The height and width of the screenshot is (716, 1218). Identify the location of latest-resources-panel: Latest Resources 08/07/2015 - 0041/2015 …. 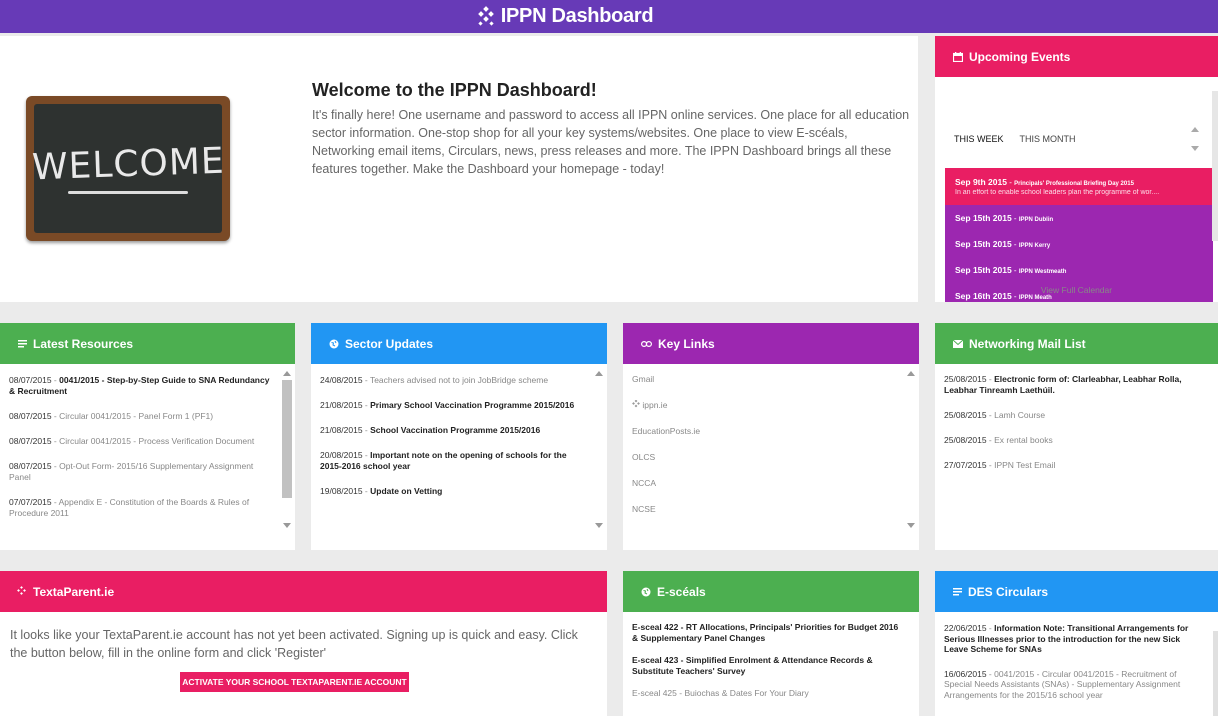
(147, 436).